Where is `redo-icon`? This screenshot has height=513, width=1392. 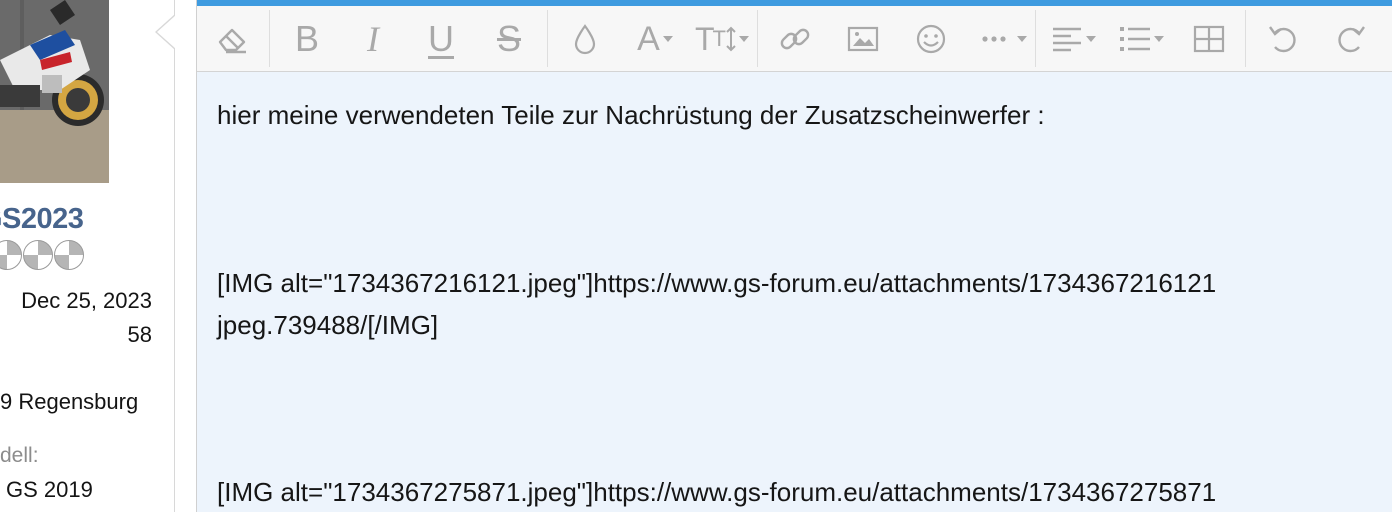
redo-icon is located at coordinates (1351, 38).